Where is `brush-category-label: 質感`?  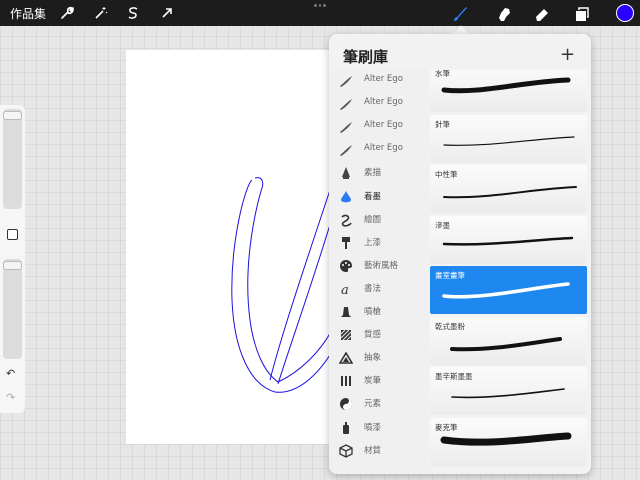
brush-category-label: 質感 is located at coordinates (373, 335).